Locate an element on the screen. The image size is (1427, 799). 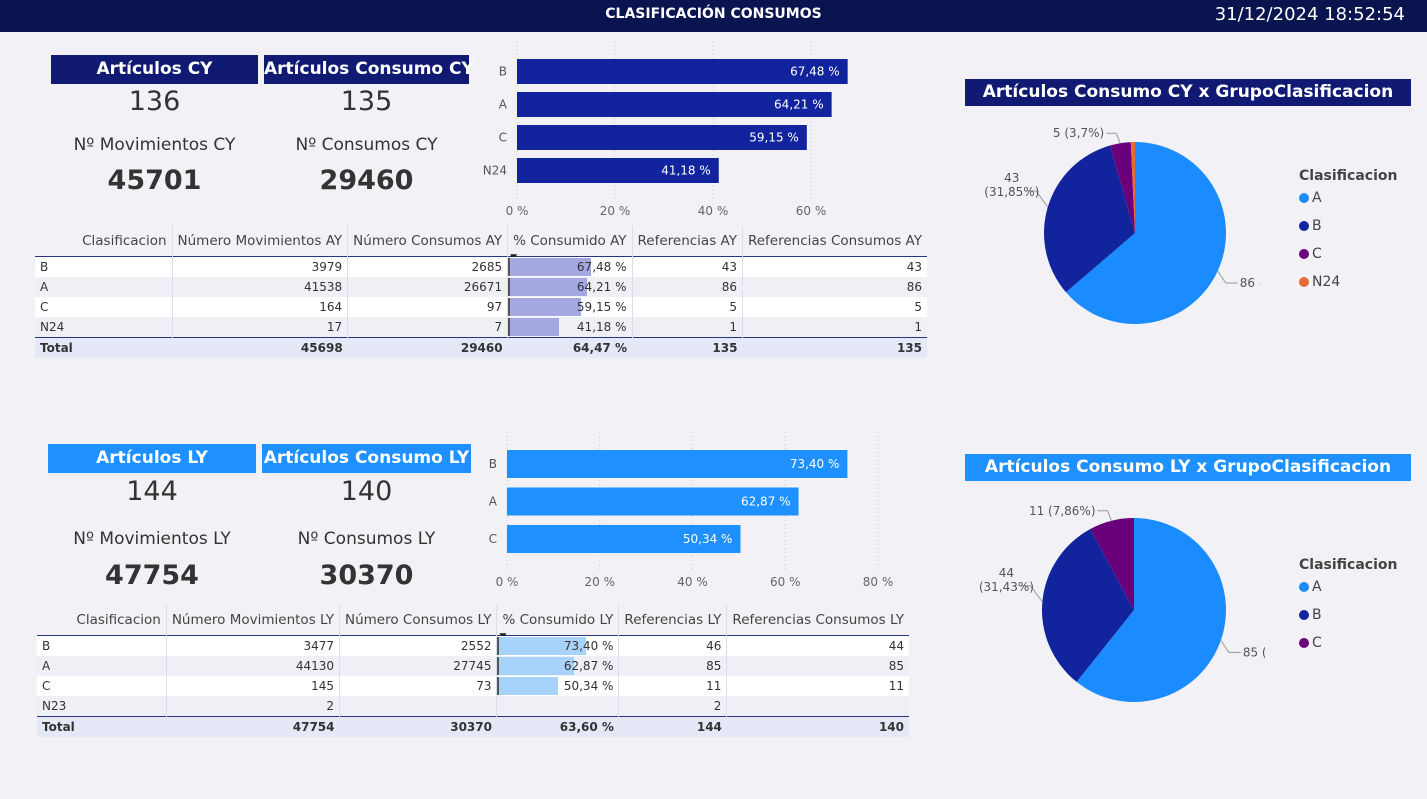
column-header-sorted: % Consumido LY▼ is located at coordinates (558, 623).